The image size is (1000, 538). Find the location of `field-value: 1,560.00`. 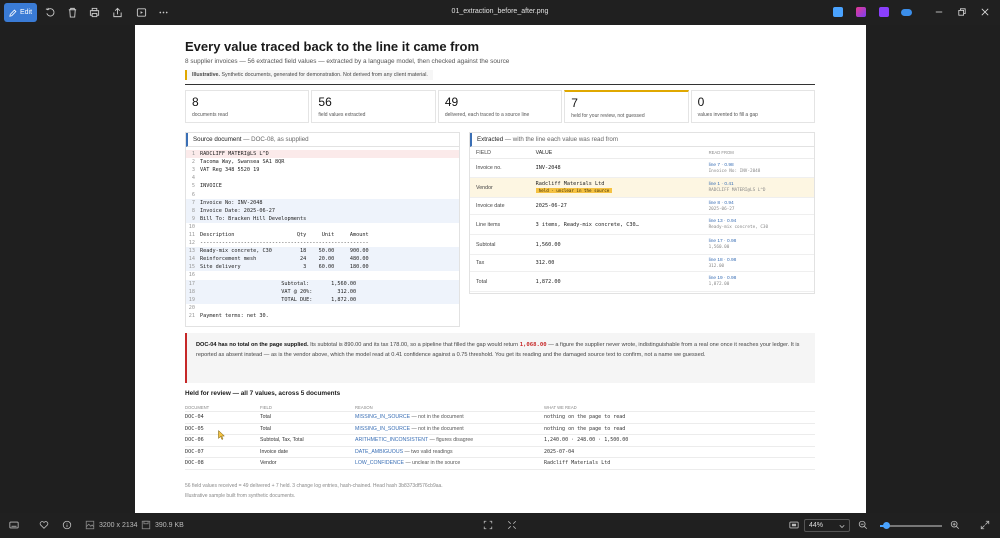

field-value: 1,560.00 is located at coordinates (622, 245).